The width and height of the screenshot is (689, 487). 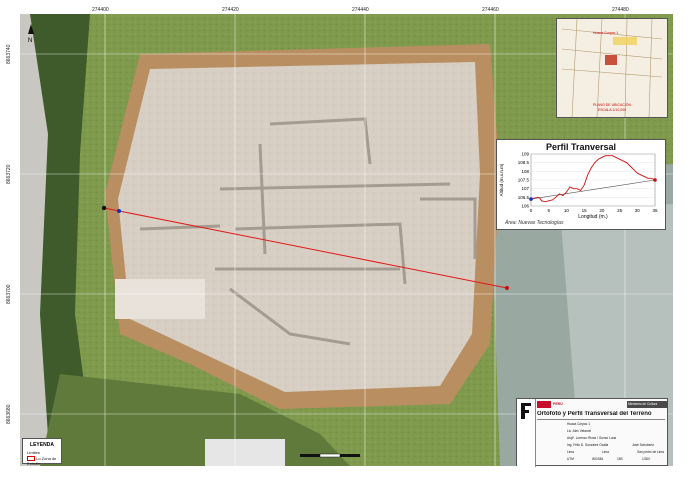 I want to click on profile-ylabel: Altitud (m.s.n.m), so click(x=501, y=179).